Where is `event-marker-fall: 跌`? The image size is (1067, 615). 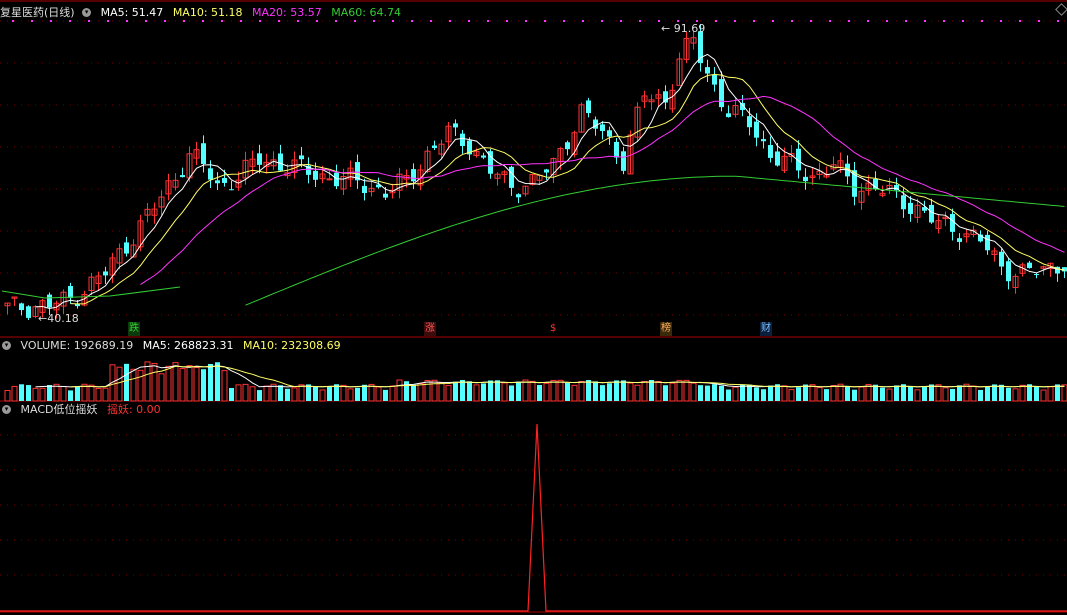
event-marker-fall: 跌 is located at coordinates (134, 329).